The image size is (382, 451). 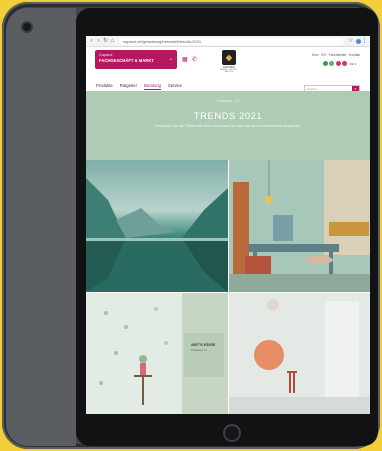 I want to click on store-label: Caparol, so click(x=106, y=55).